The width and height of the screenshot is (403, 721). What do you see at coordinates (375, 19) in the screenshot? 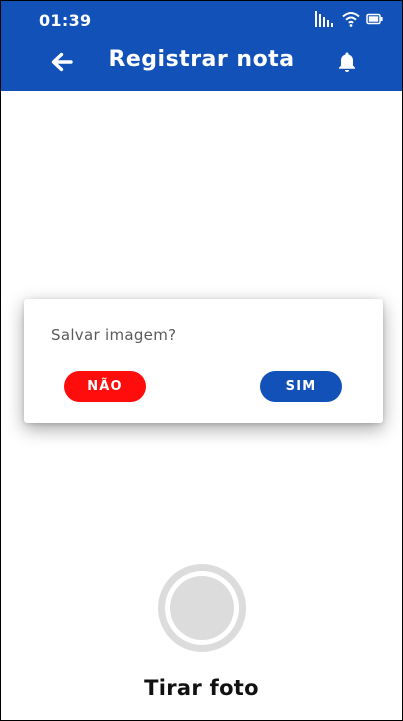
I see `battery-icon` at bounding box center [375, 19].